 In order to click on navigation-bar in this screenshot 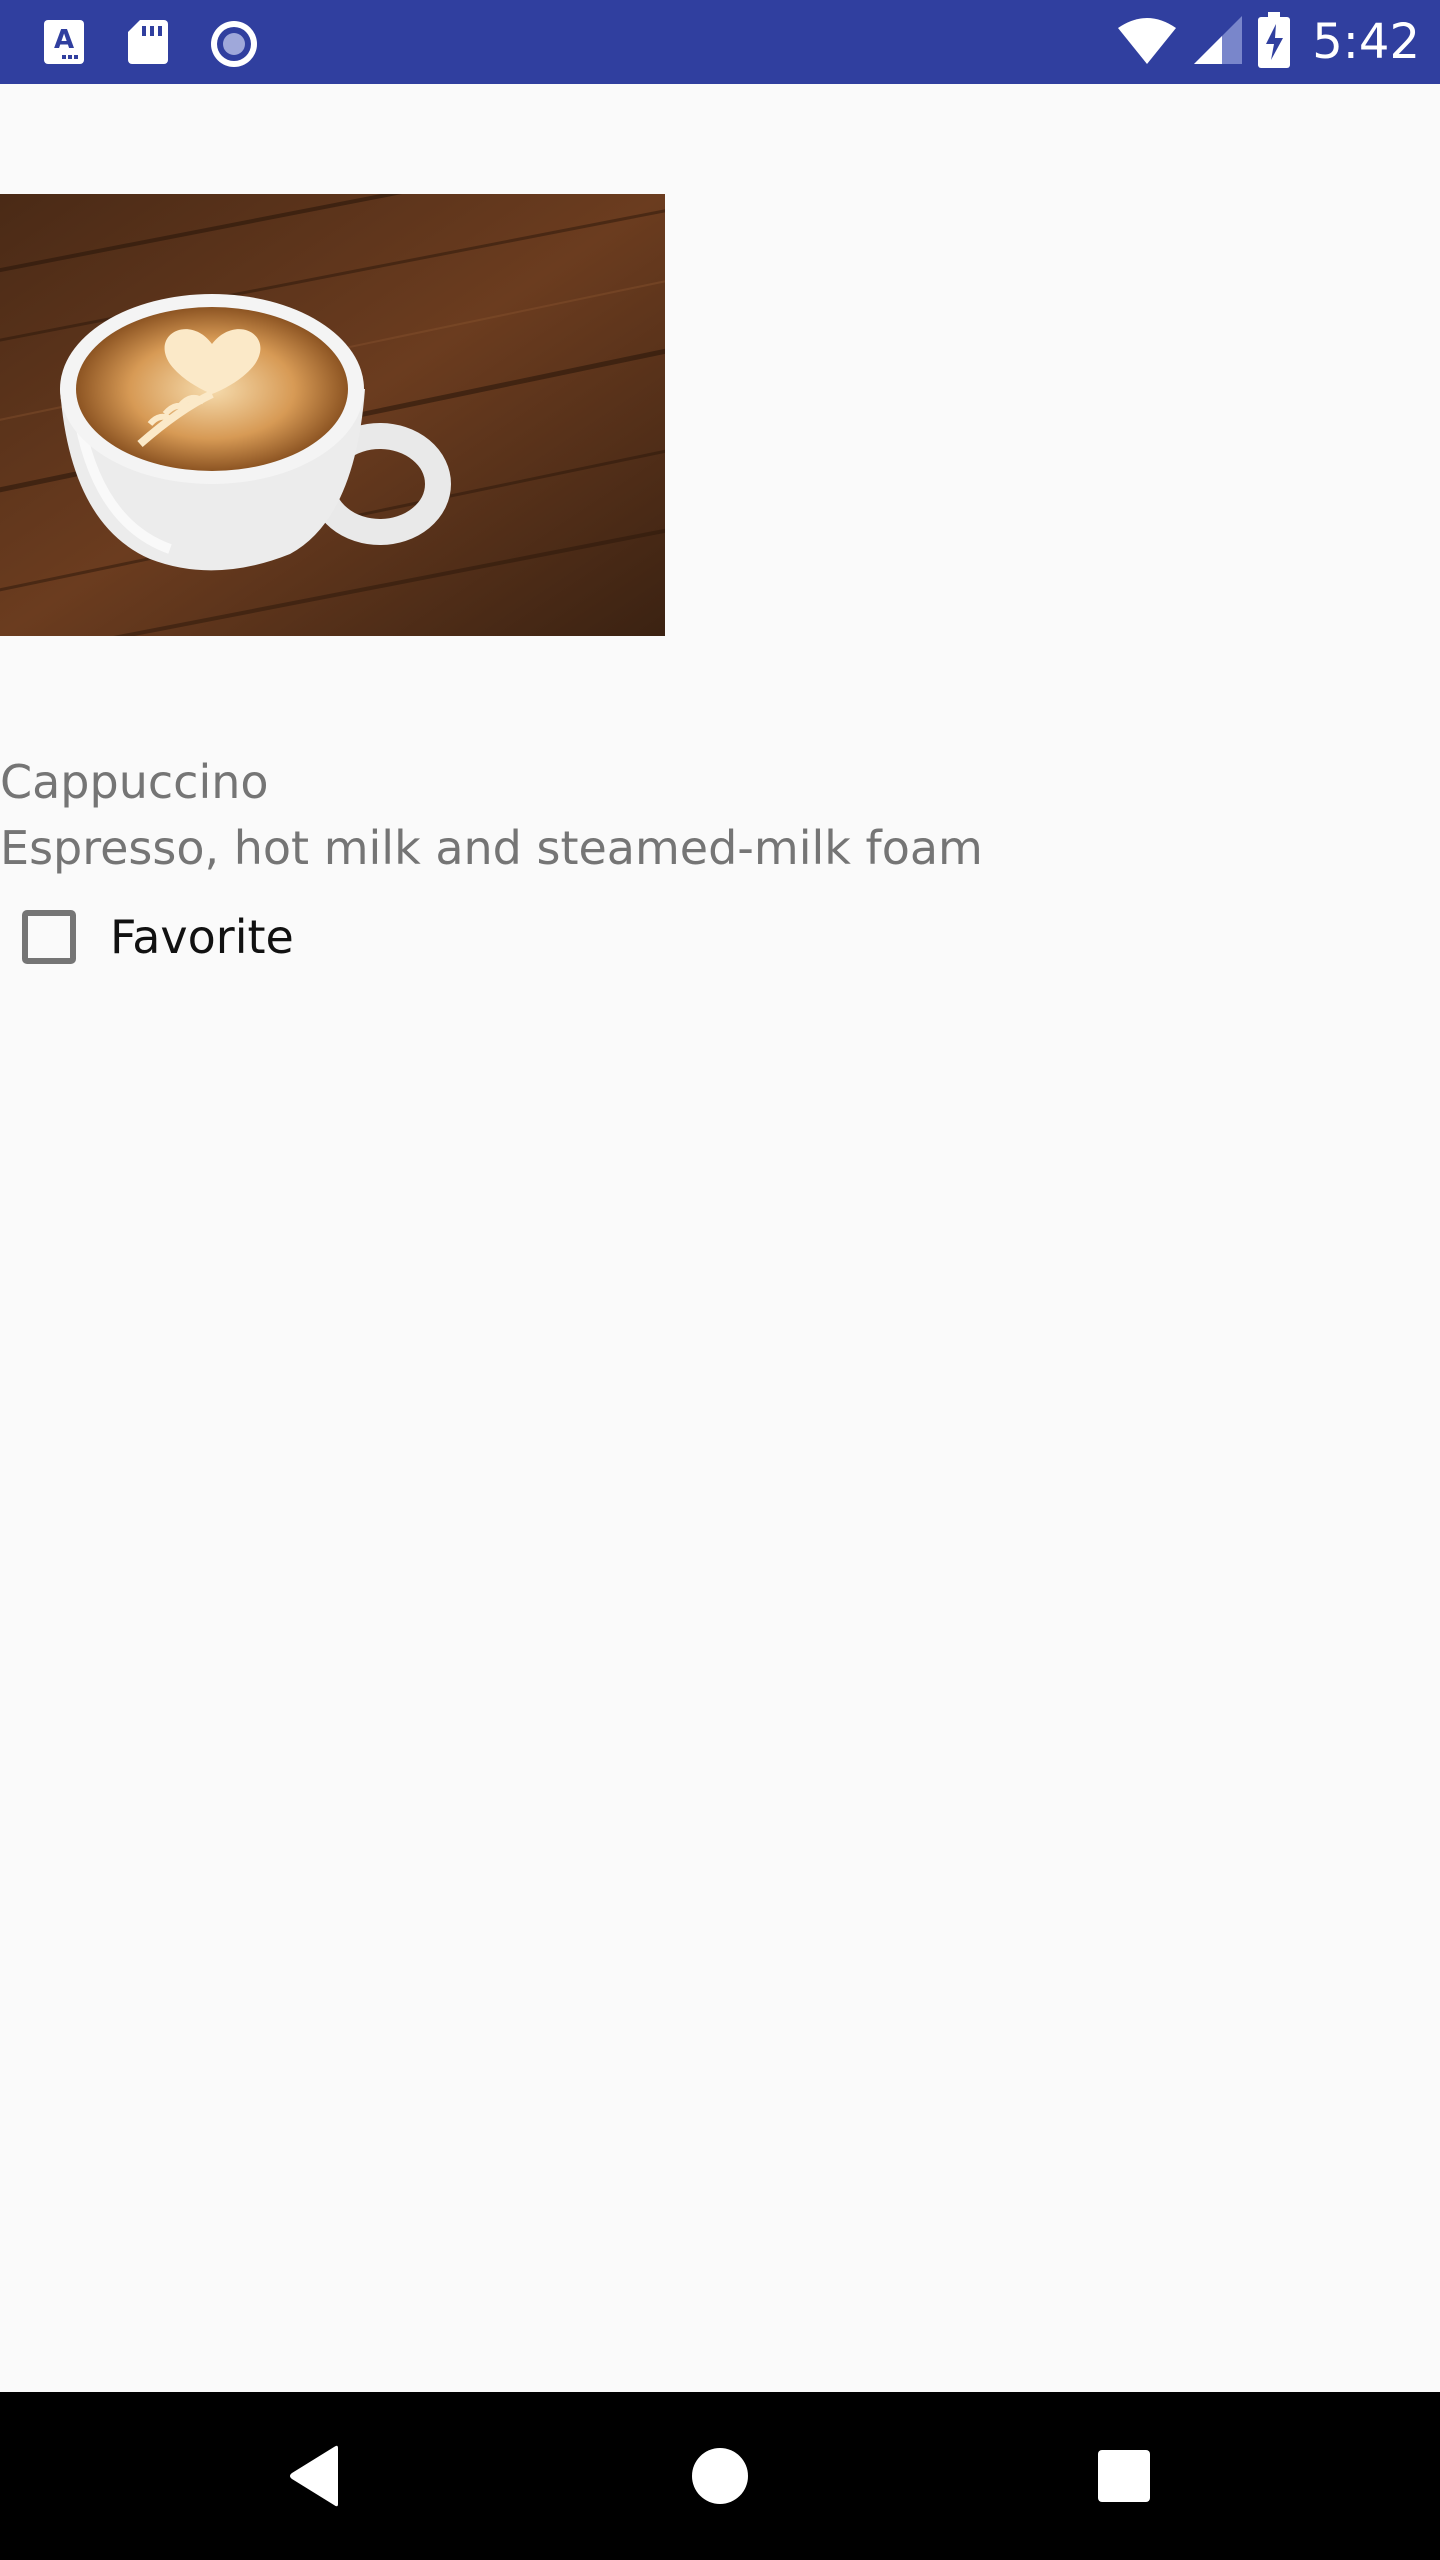, I will do `click(720, 2476)`.